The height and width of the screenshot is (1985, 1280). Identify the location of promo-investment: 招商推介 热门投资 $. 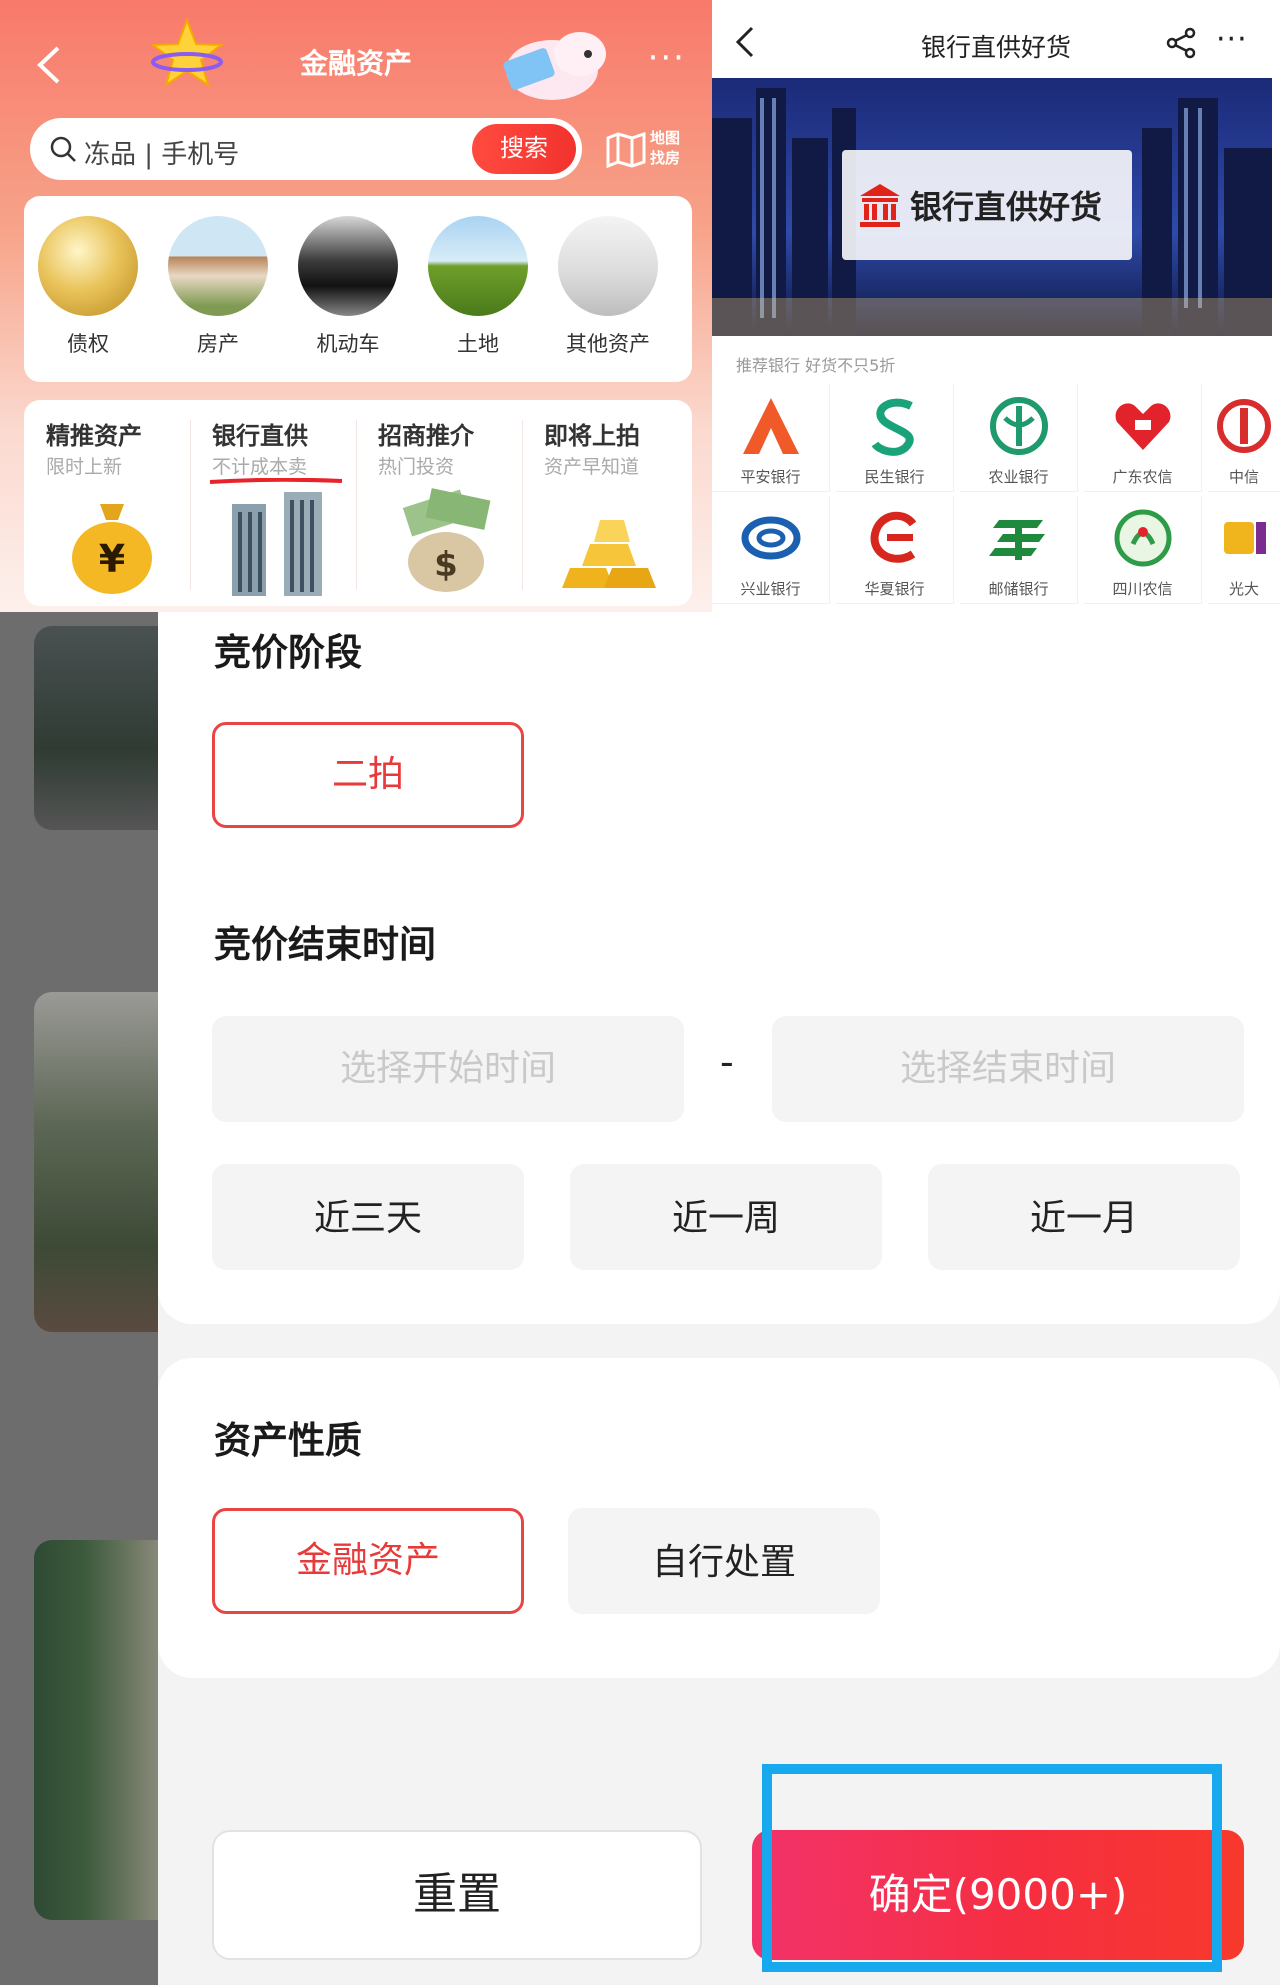
(444, 507).